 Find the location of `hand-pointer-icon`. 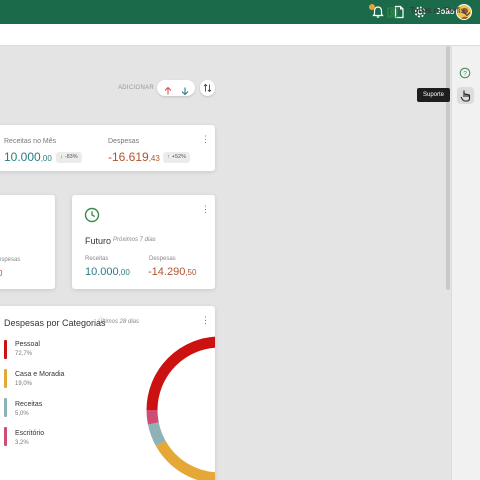

hand-pointer-icon is located at coordinates (465, 96).